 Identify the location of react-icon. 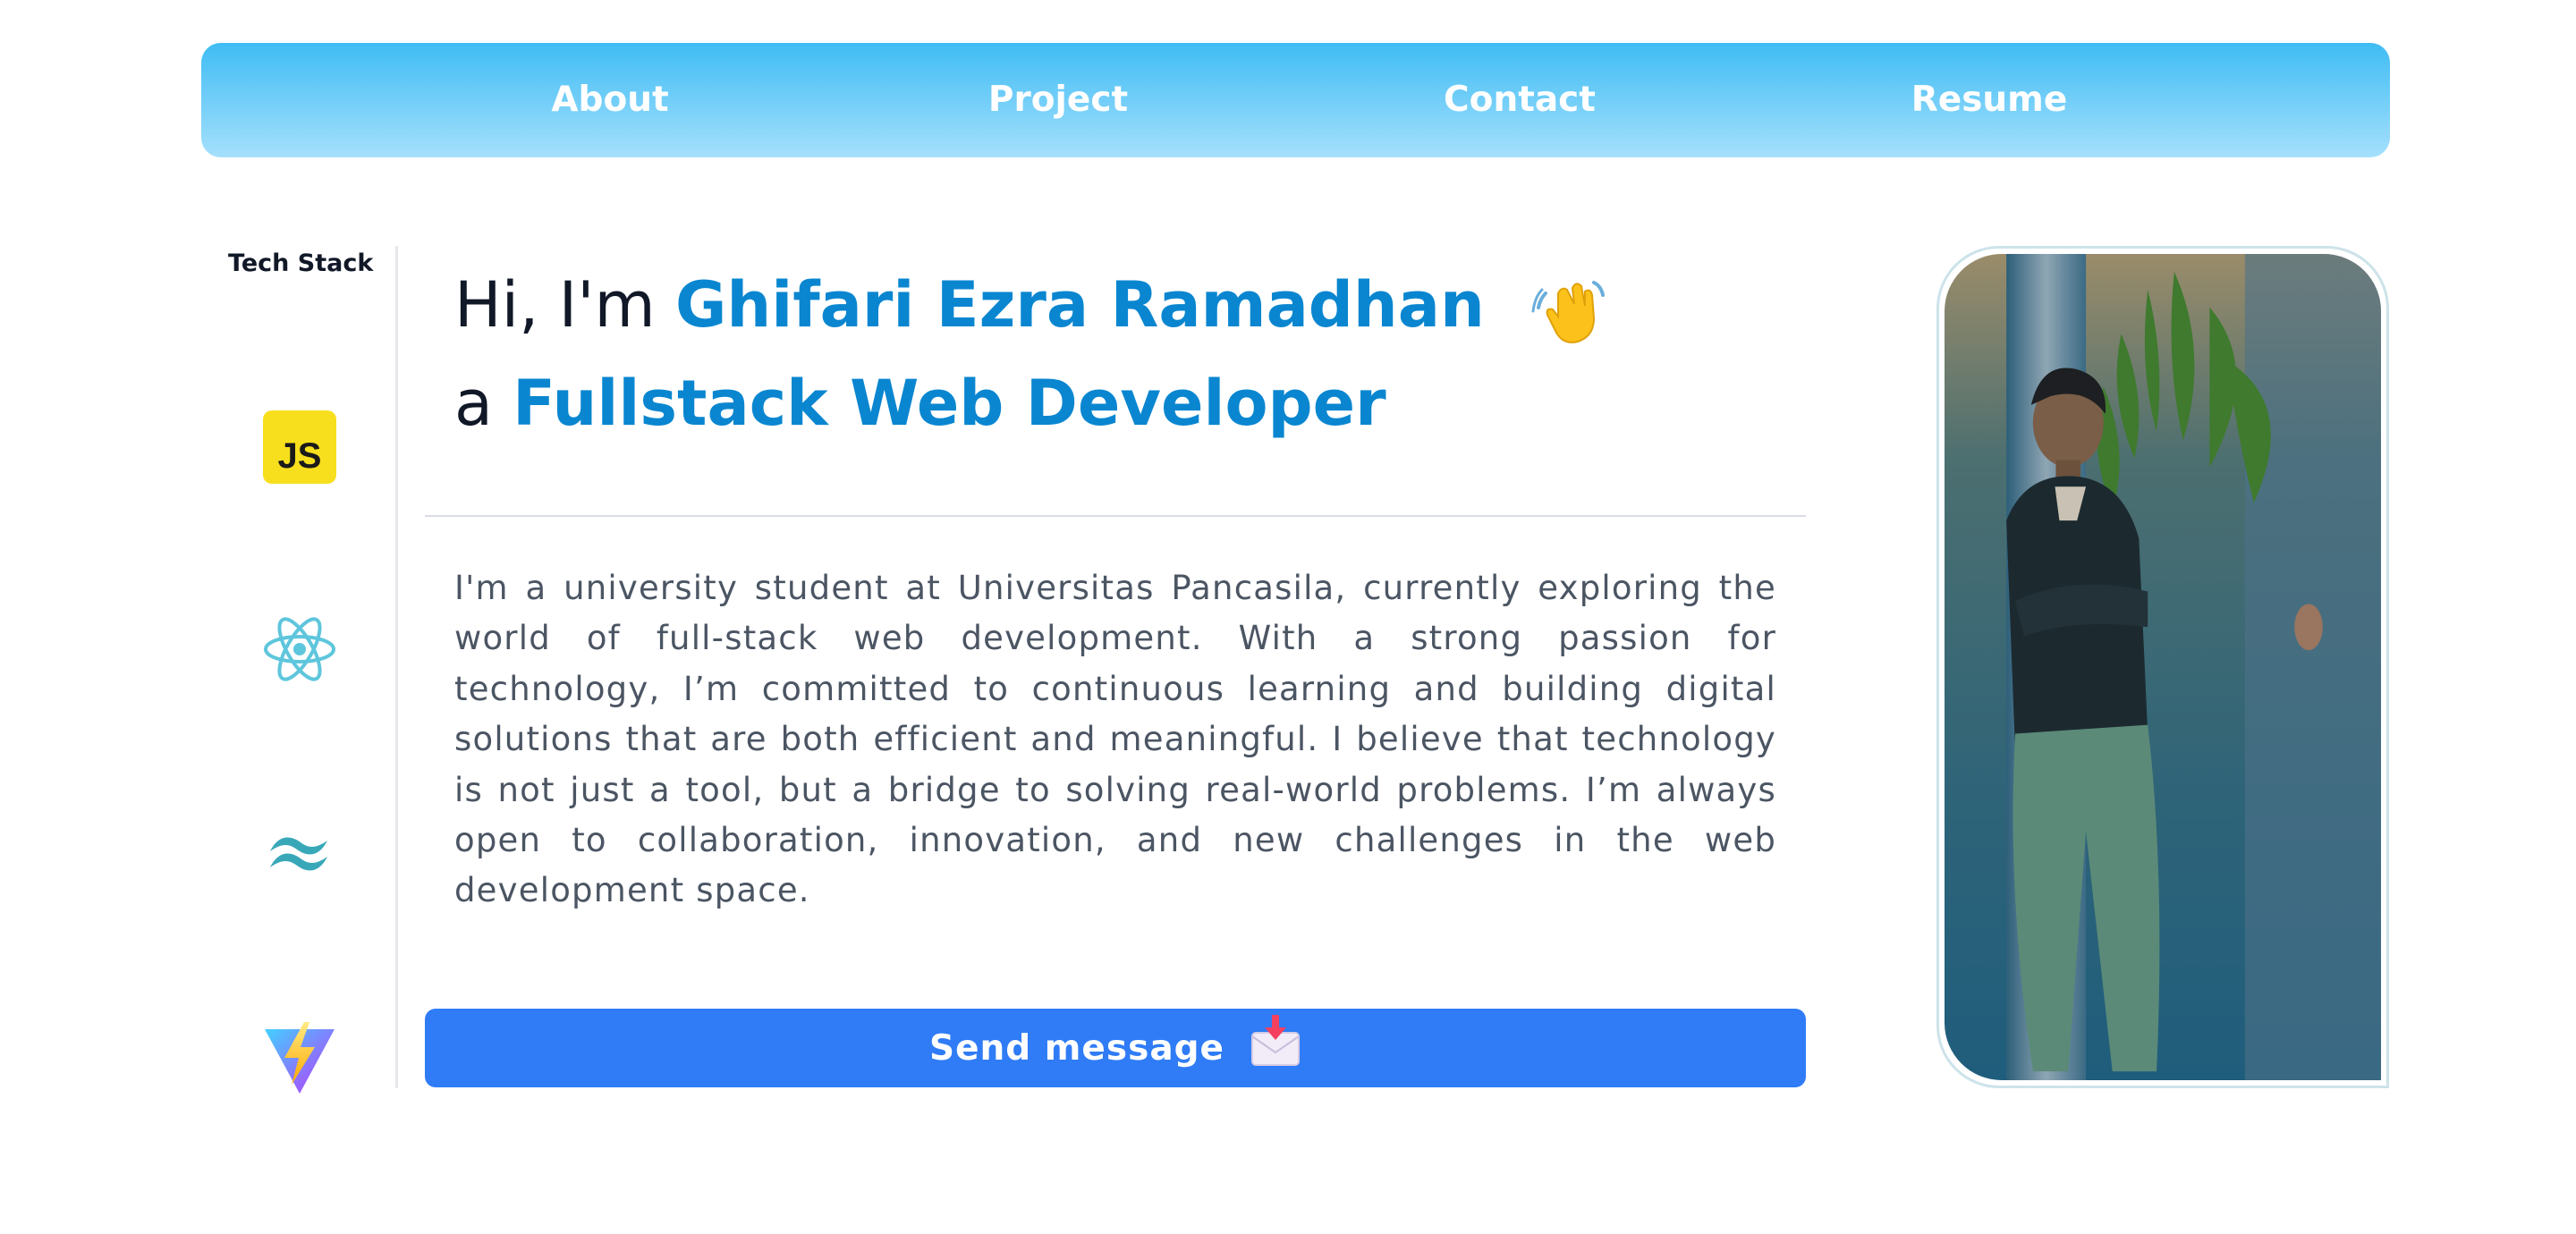
(299, 649).